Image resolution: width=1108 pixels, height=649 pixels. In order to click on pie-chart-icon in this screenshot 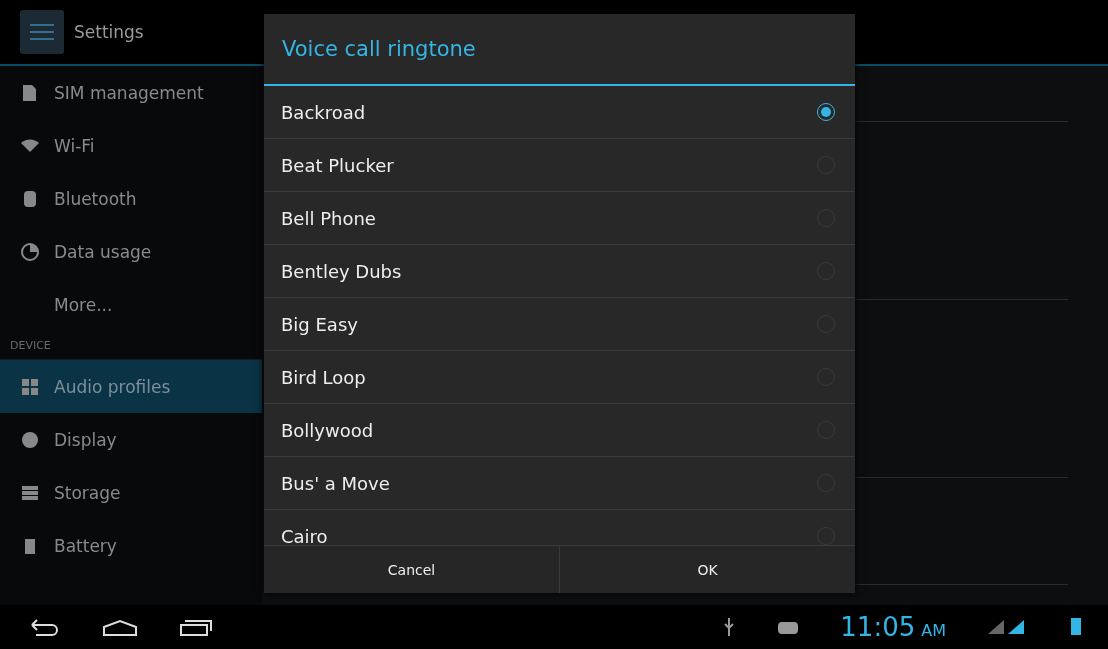, I will do `click(30, 251)`.